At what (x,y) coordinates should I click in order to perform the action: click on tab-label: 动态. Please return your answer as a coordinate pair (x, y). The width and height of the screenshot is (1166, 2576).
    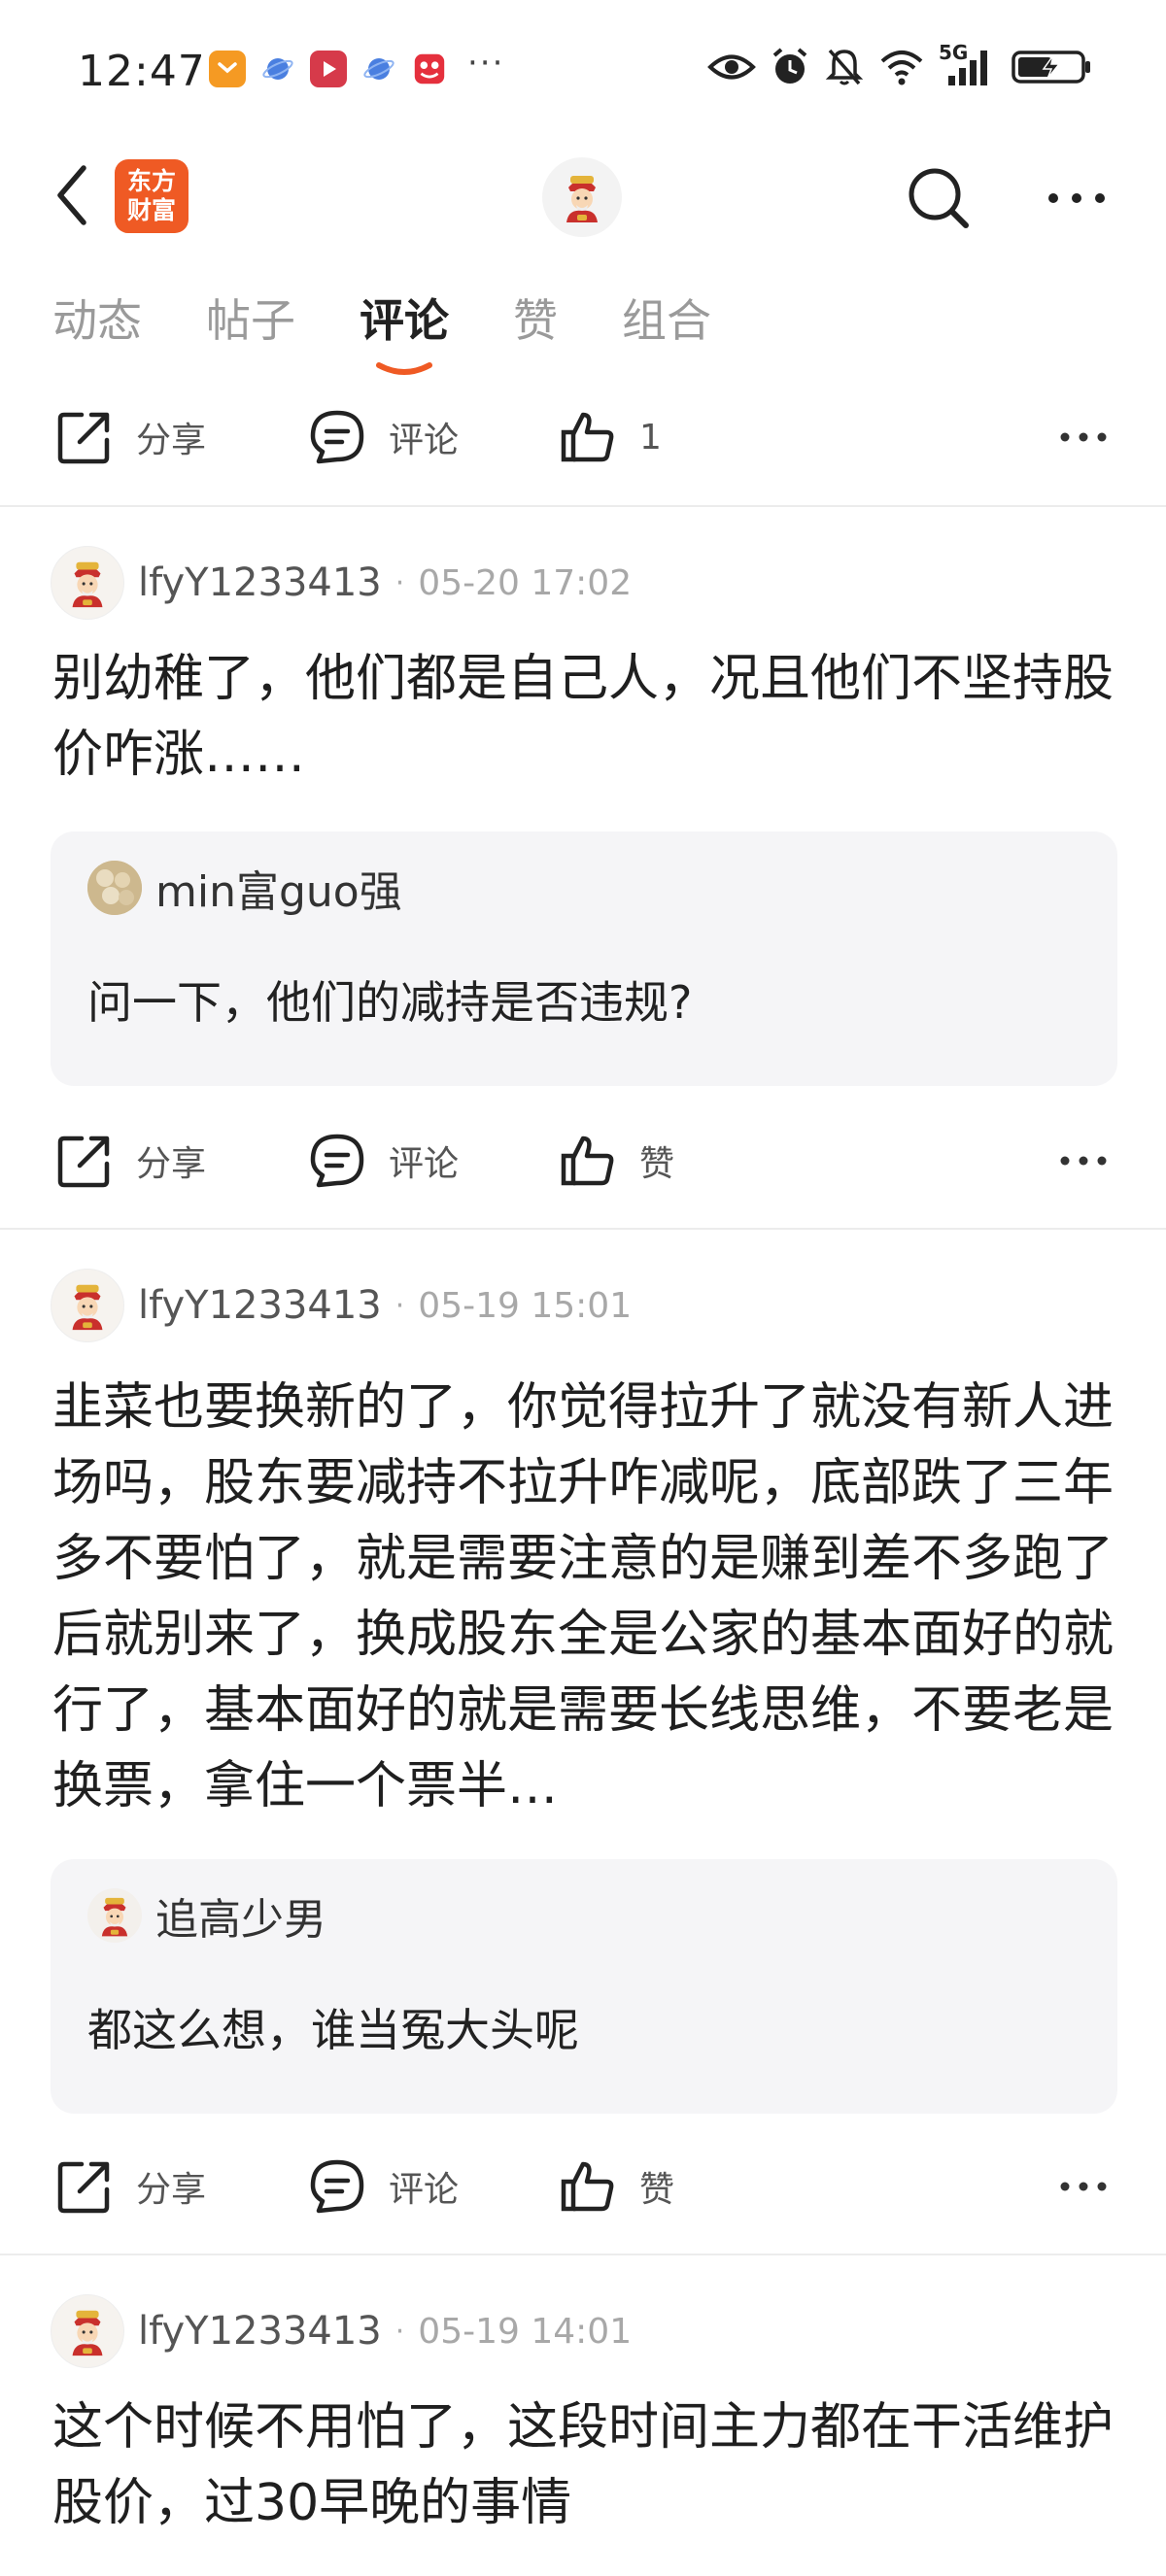
    Looking at the image, I should click on (97, 320).